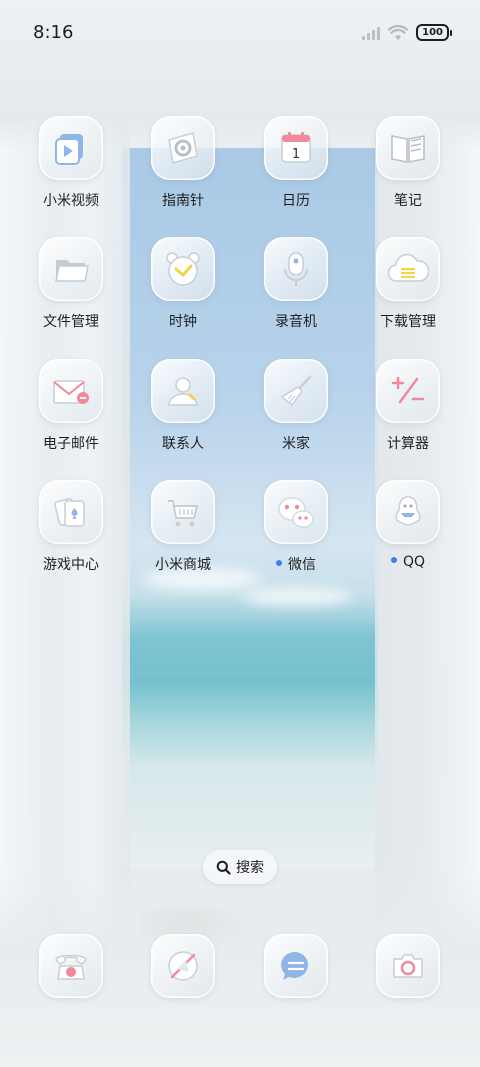  I want to click on app-label: 游戏中心, so click(71, 565).